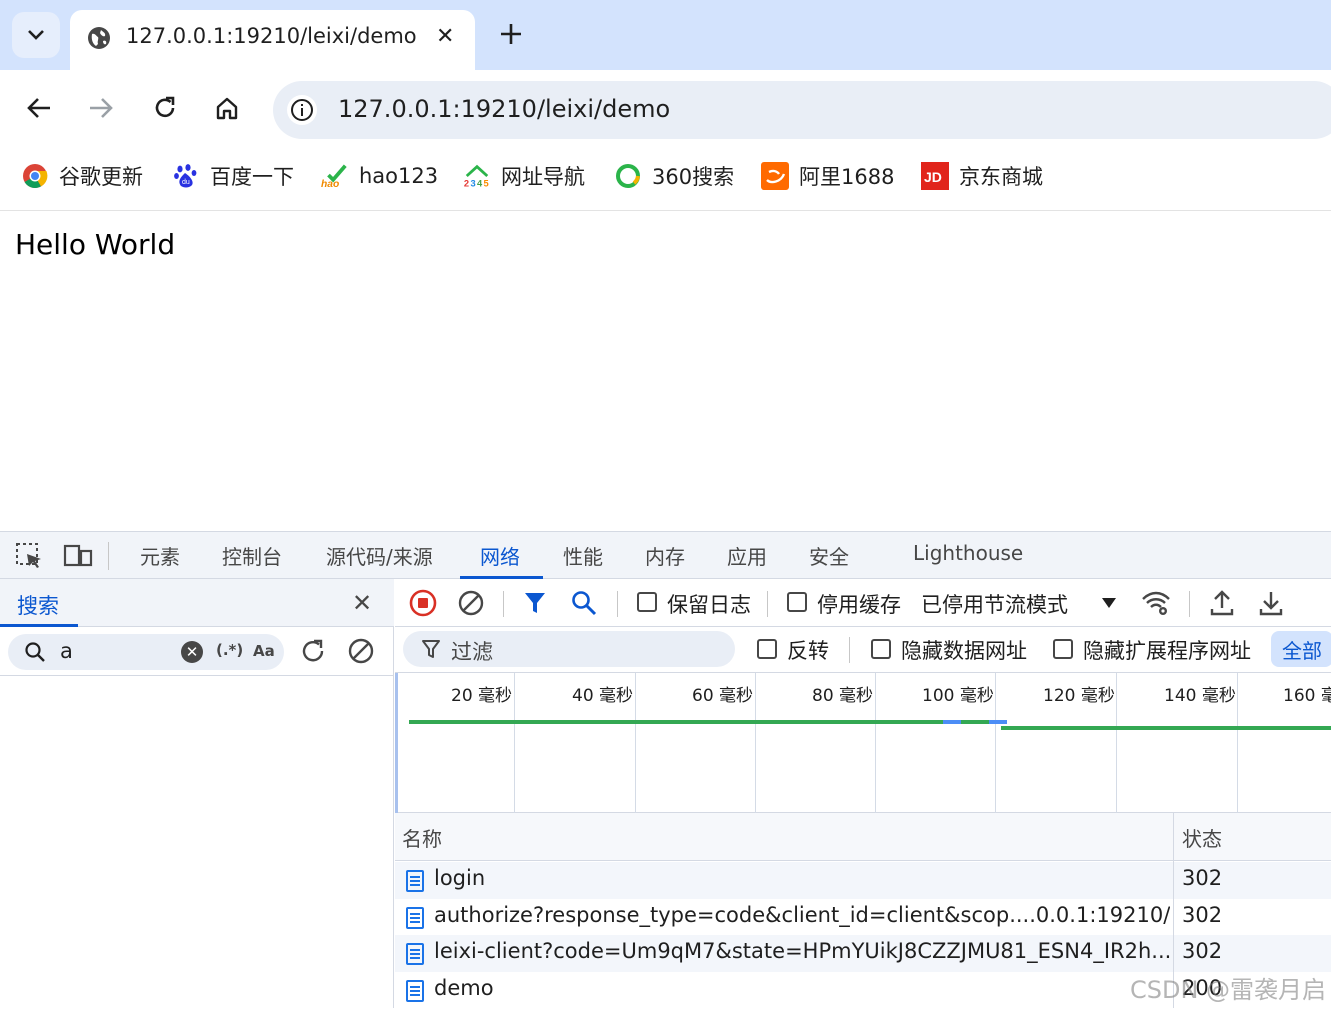  I want to click on forward-button, so click(101, 108).